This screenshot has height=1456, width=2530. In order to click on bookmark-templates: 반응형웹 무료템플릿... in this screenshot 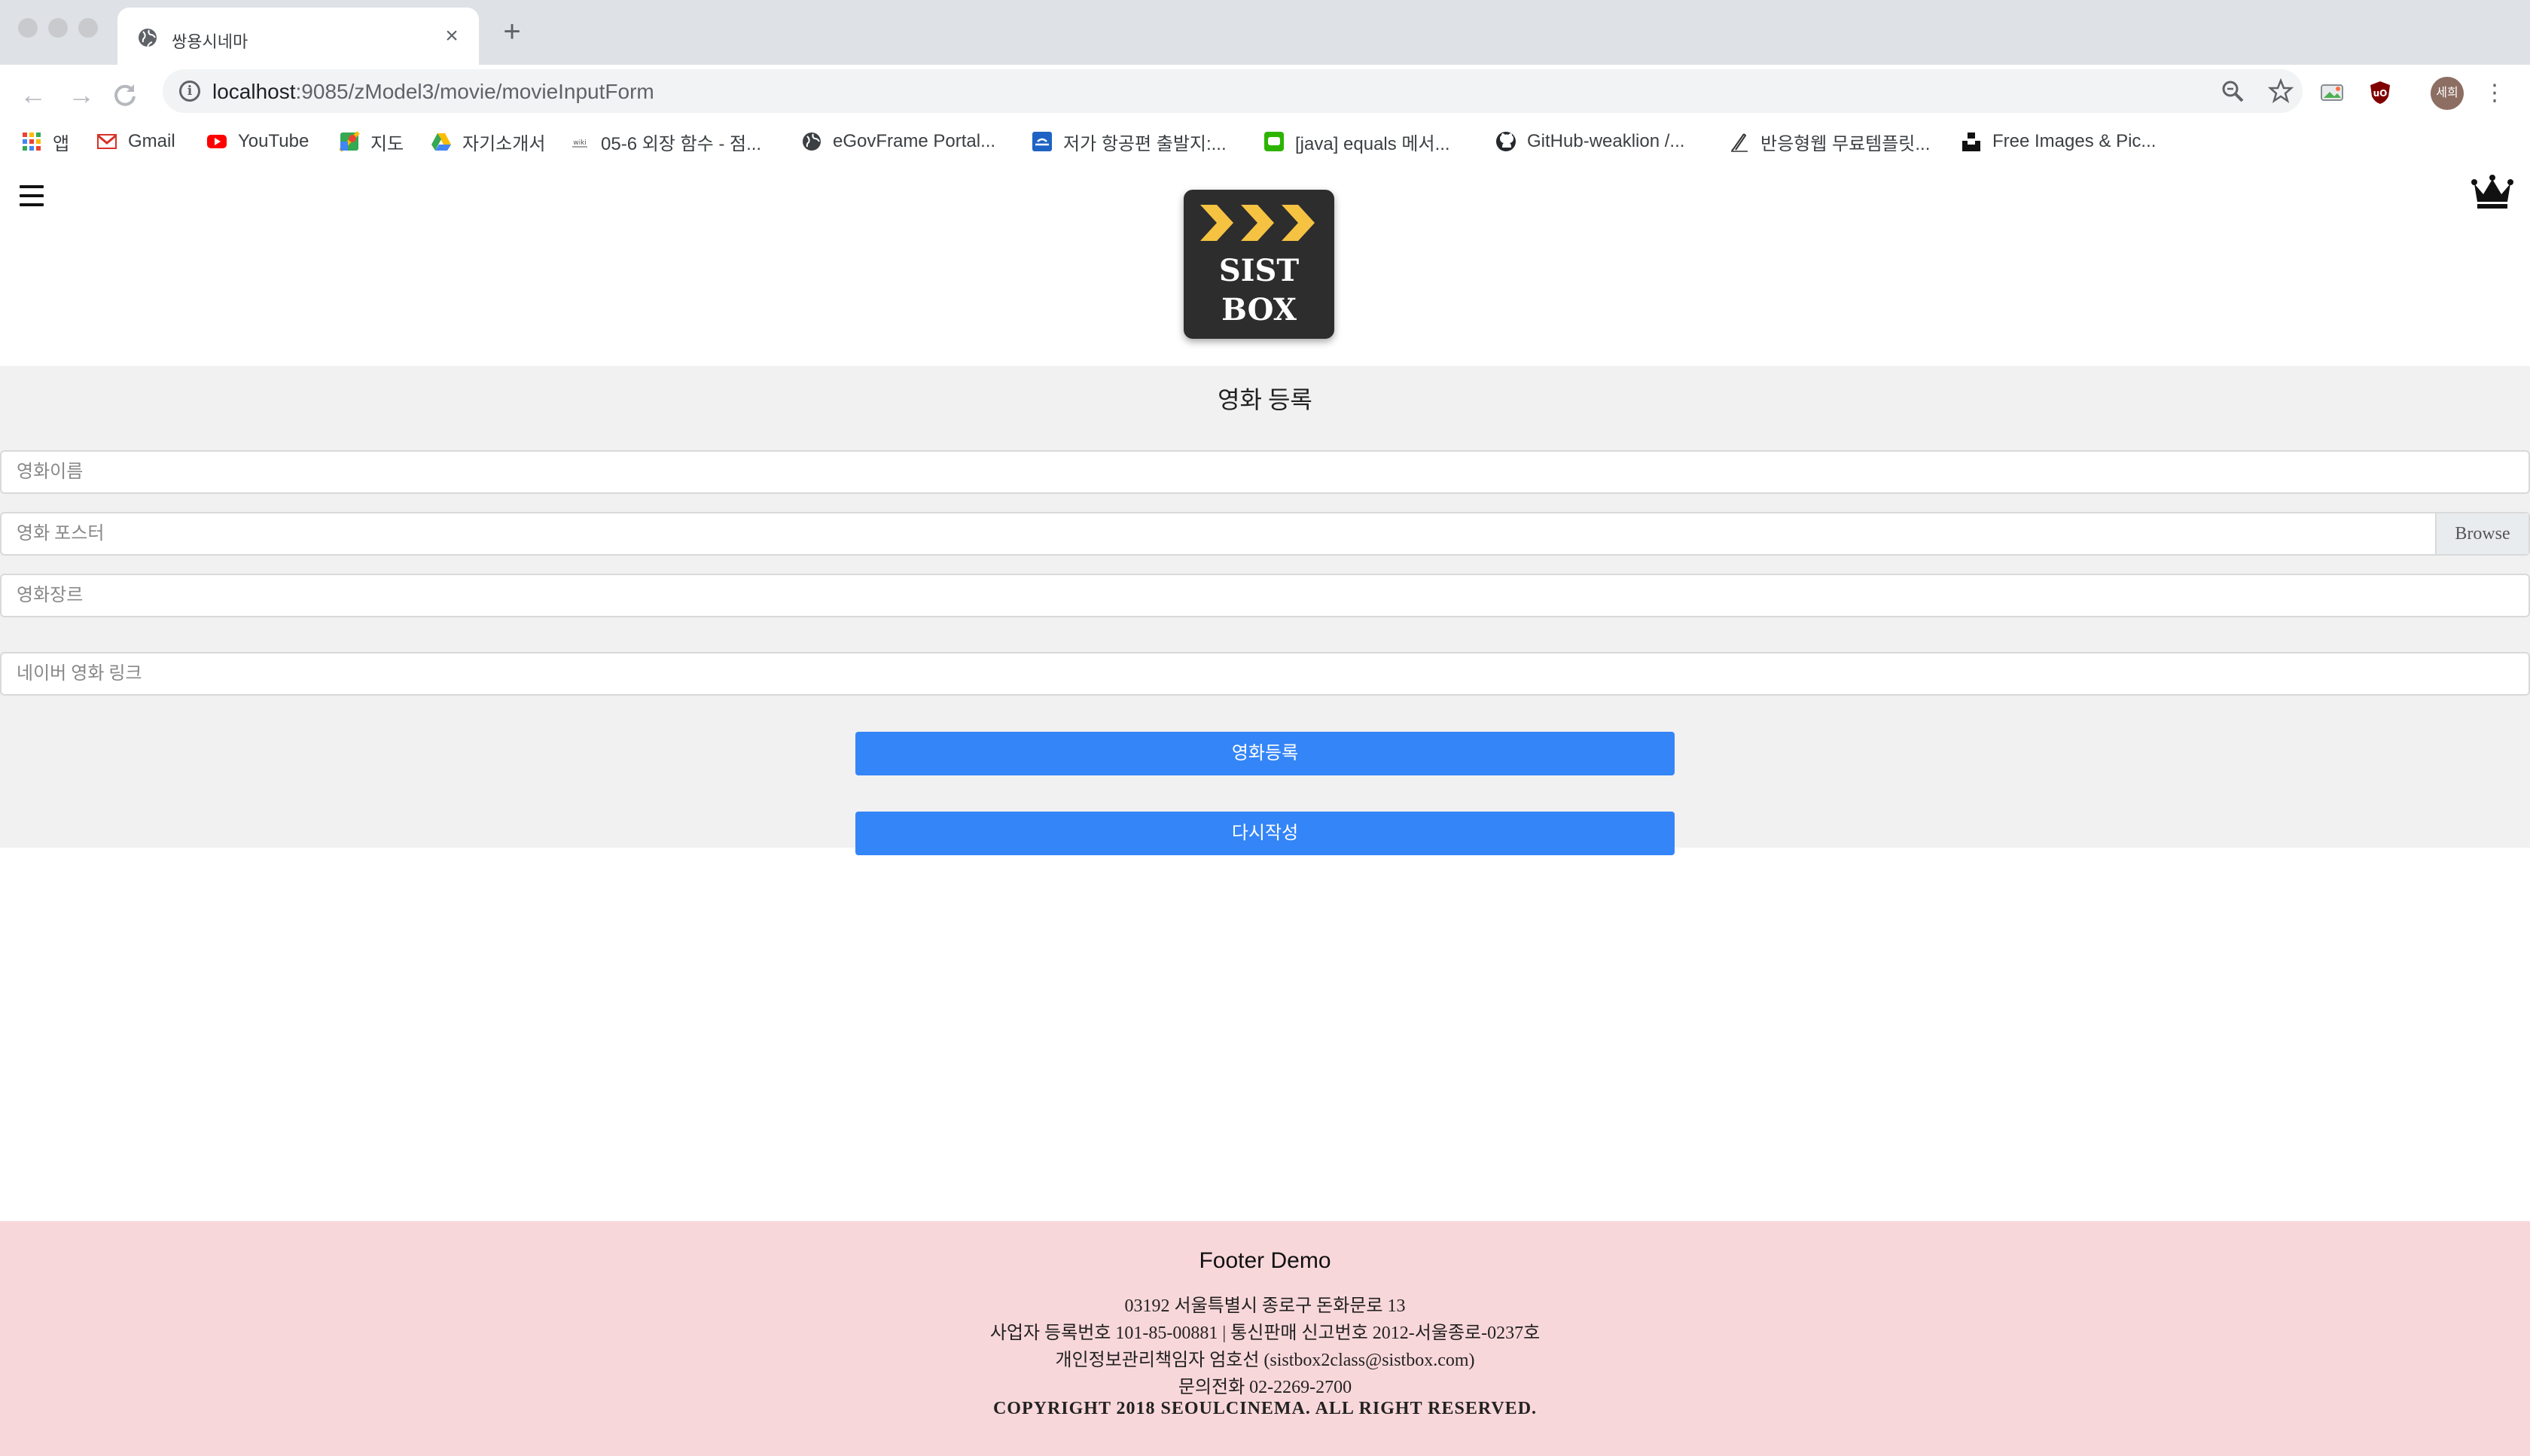, I will do `click(1830, 141)`.